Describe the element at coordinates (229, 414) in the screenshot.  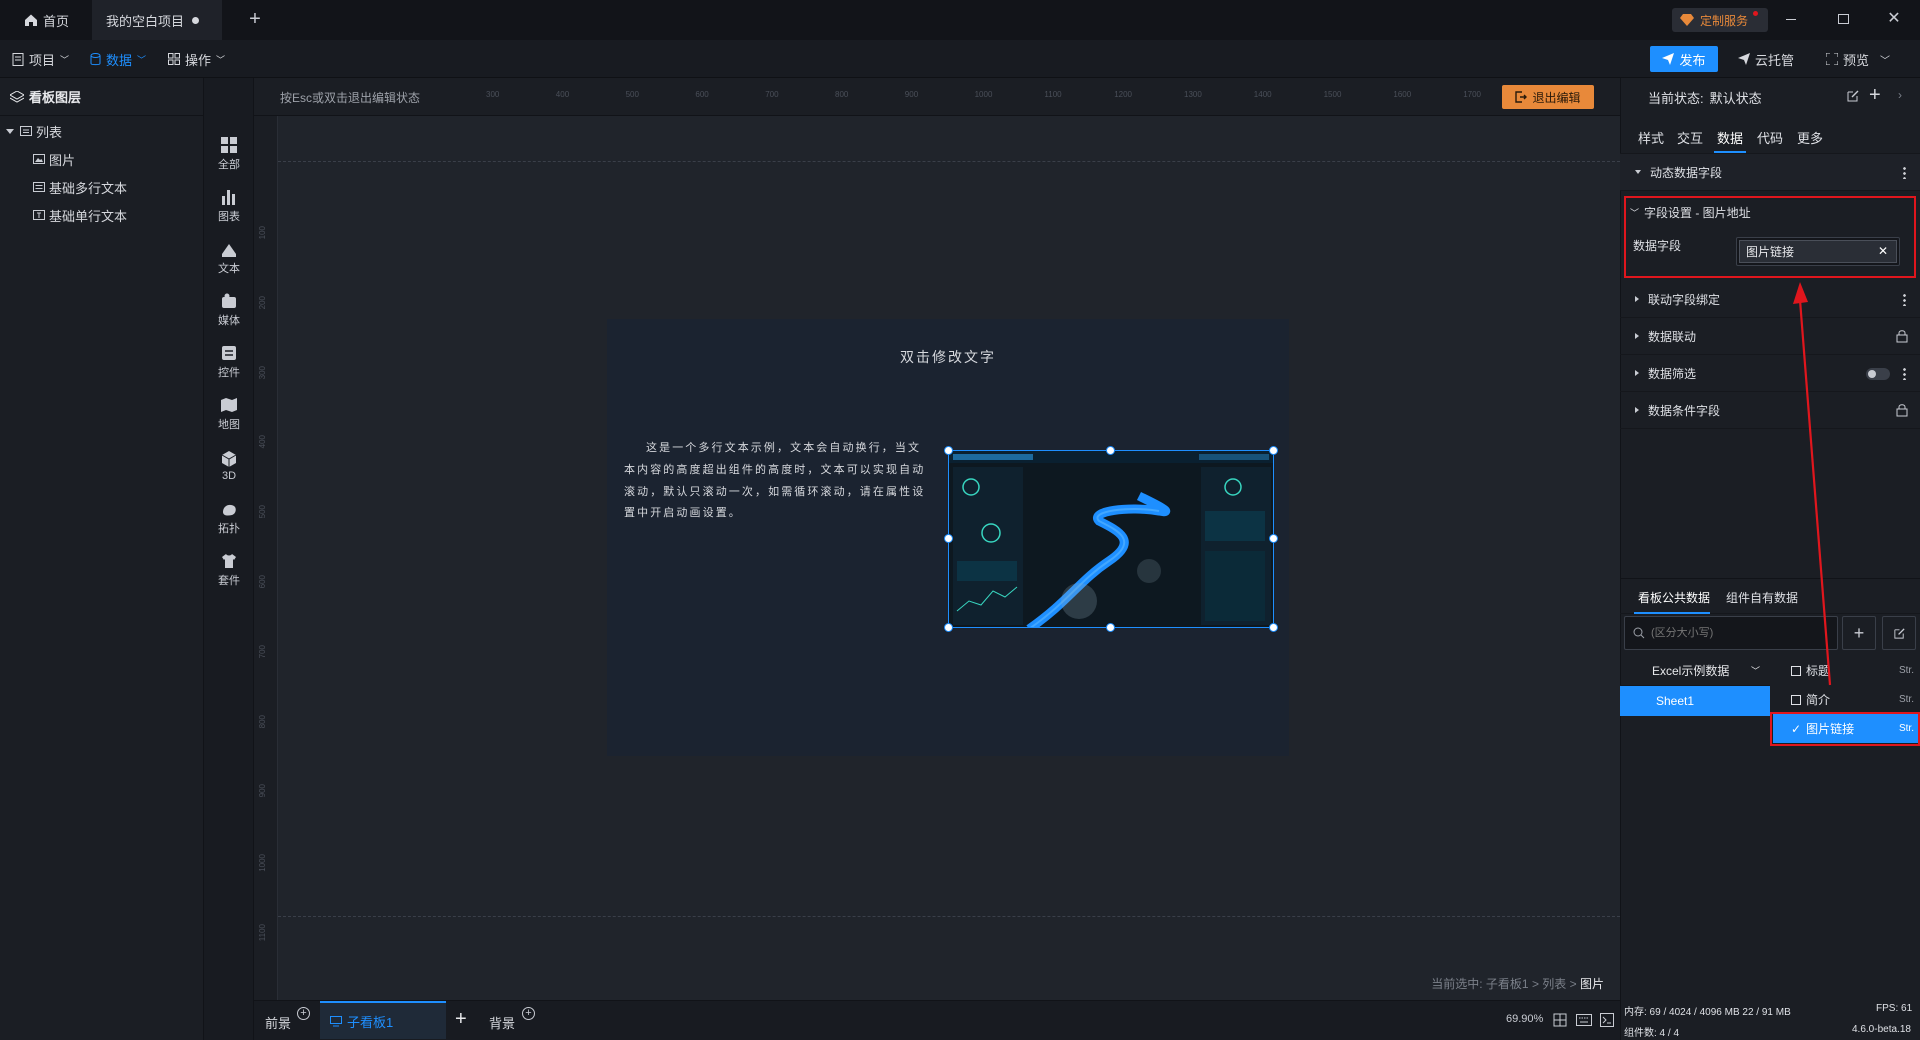
I see `strip-map: 地图` at that location.